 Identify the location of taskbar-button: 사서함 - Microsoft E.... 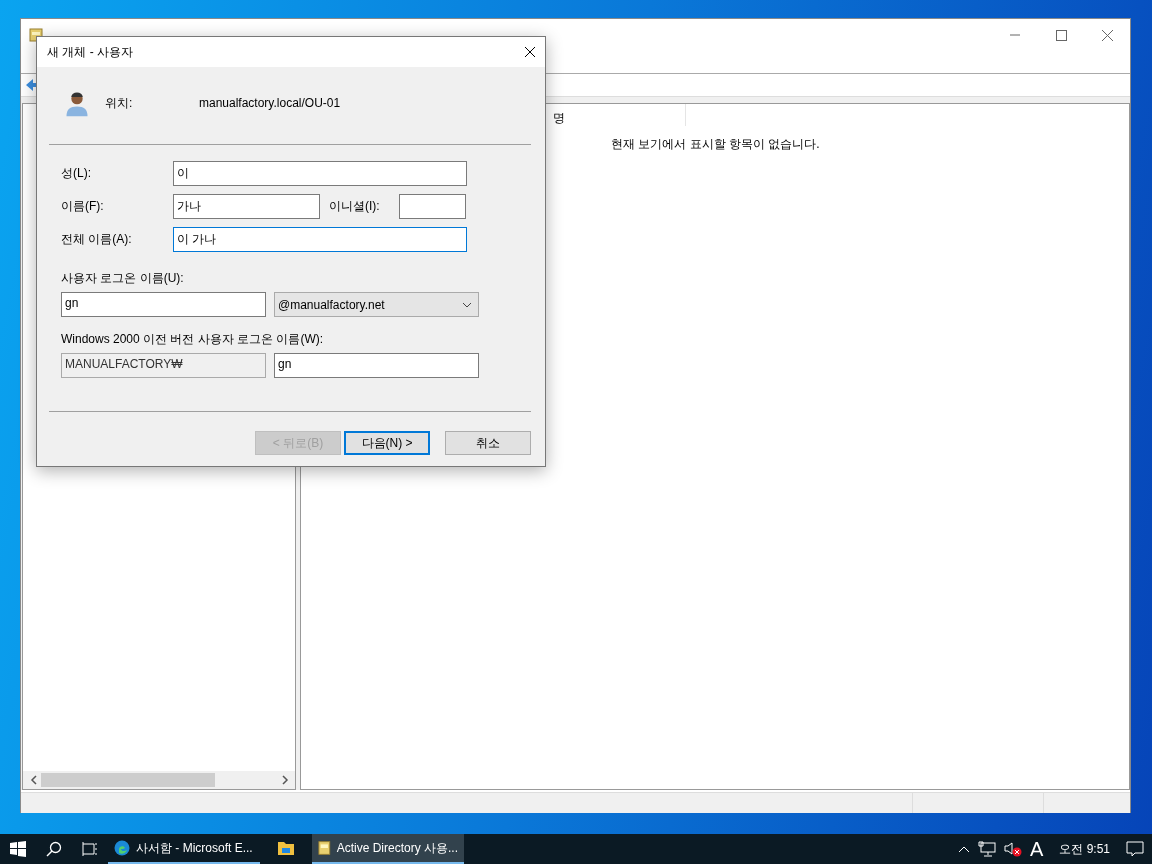
(184, 849).